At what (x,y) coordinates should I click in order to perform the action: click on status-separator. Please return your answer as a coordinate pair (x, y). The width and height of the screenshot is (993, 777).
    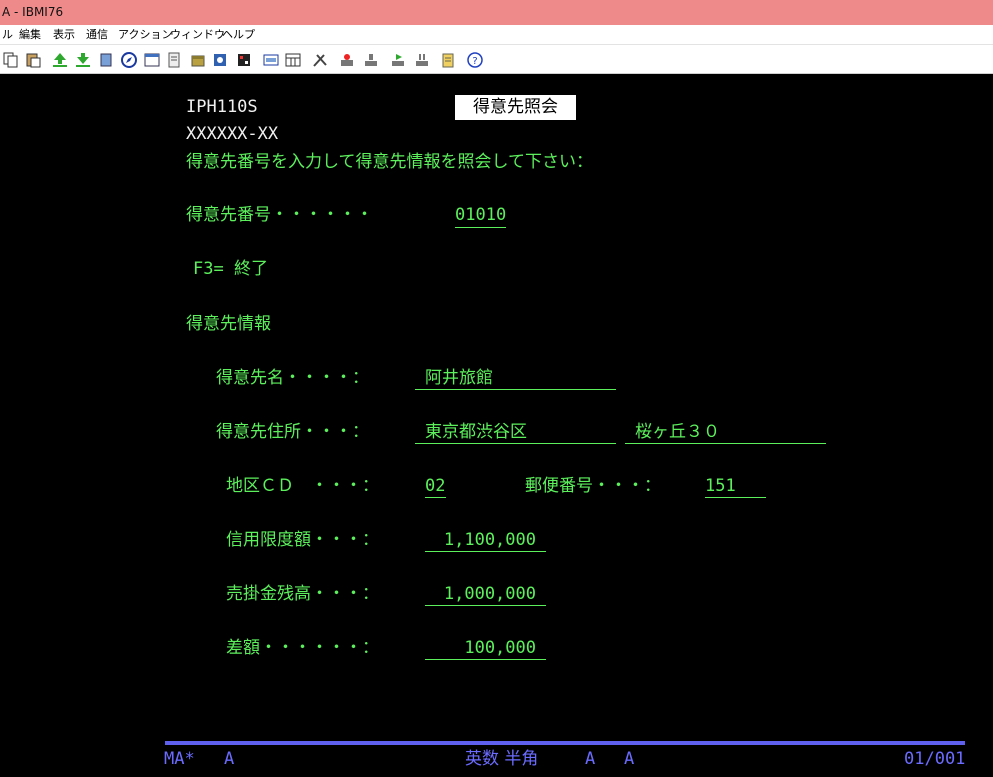
    Looking at the image, I should click on (565, 743).